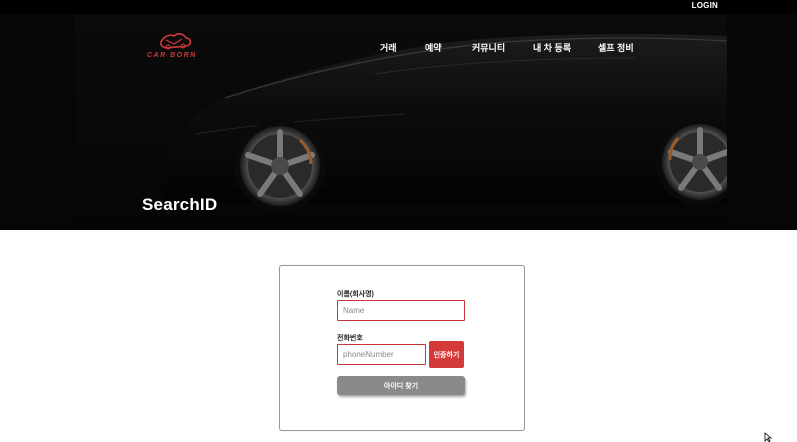  What do you see at coordinates (355, 294) in the screenshot?
I see `name-label: 이름(회사명)` at bounding box center [355, 294].